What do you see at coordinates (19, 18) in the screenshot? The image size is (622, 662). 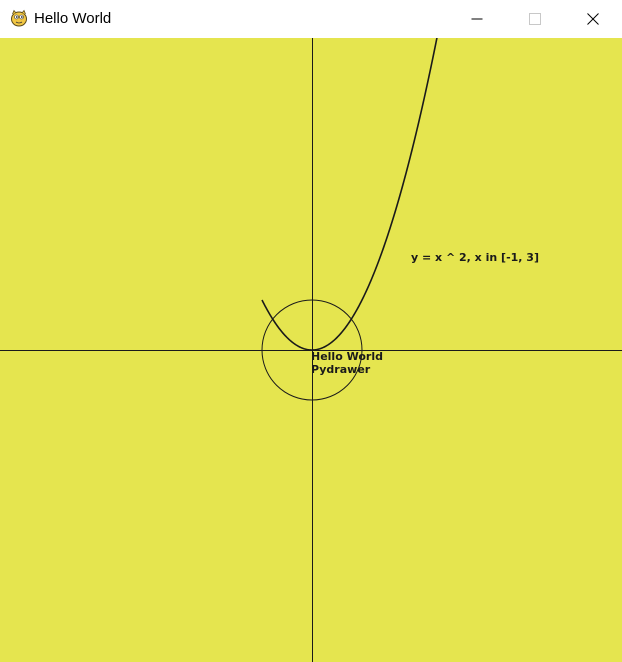 I see `python-icon` at bounding box center [19, 18].